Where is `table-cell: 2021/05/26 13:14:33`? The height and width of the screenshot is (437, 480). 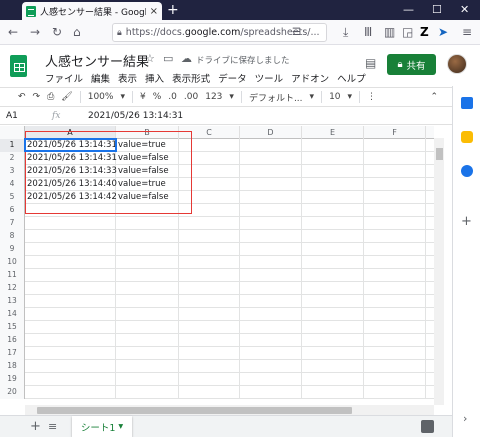 table-cell: 2021/05/26 13:14:33 is located at coordinates (71, 171).